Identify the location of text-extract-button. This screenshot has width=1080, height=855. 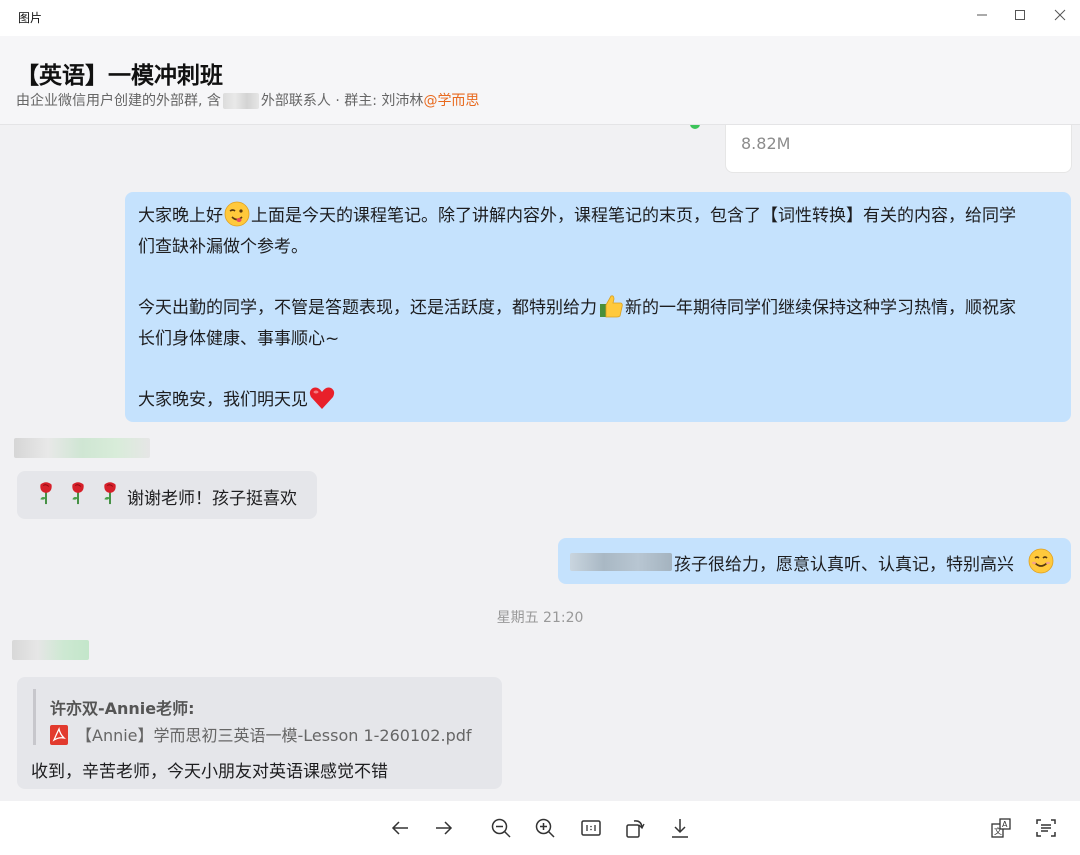
(1046, 828).